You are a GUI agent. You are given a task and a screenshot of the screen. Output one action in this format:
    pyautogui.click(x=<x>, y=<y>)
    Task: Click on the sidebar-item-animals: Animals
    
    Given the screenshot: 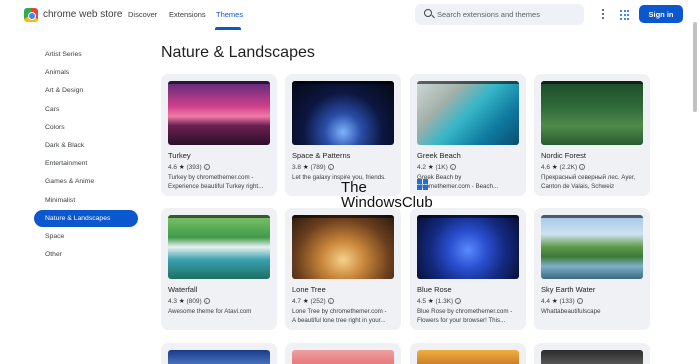 What is the action you would take?
    pyautogui.click(x=86, y=72)
    